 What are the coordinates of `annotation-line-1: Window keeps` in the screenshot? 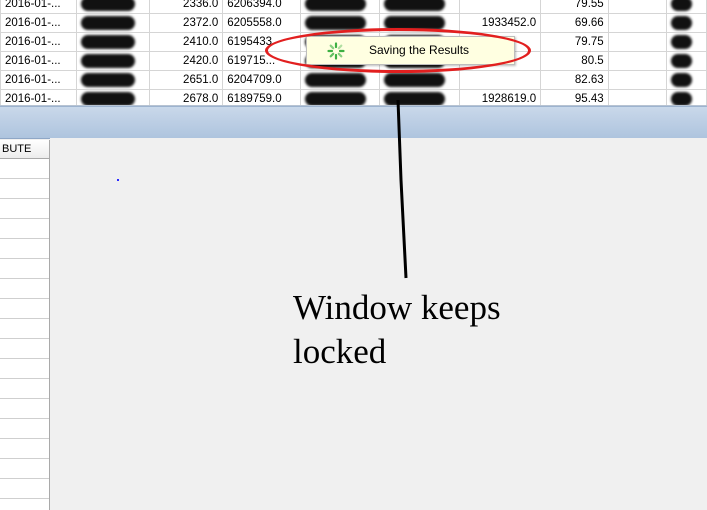 It's located at (397, 307).